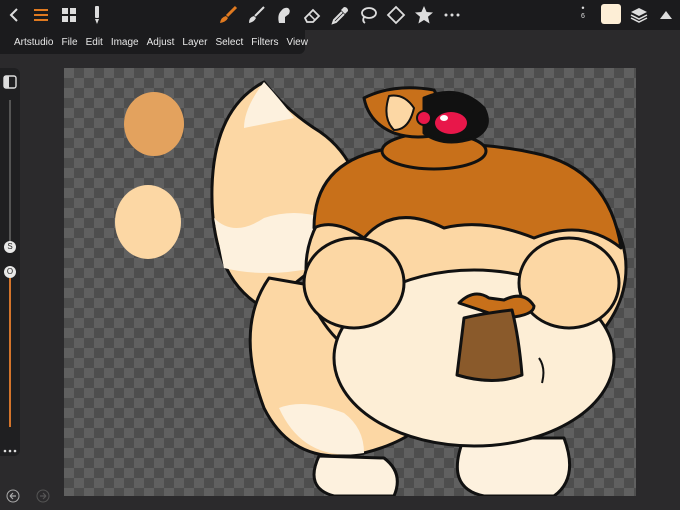 The image size is (680, 510). I want to click on menu-edit: Edit, so click(94, 42).